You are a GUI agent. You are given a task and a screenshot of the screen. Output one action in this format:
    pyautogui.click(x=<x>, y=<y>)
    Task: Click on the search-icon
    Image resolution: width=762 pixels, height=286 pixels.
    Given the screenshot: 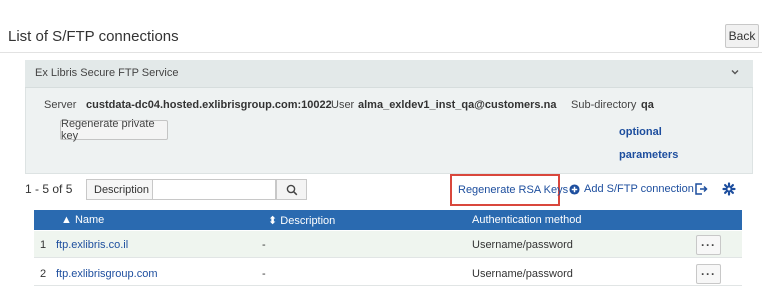 What is the action you would take?
    pyautogui.click(x=291, y=189)
    